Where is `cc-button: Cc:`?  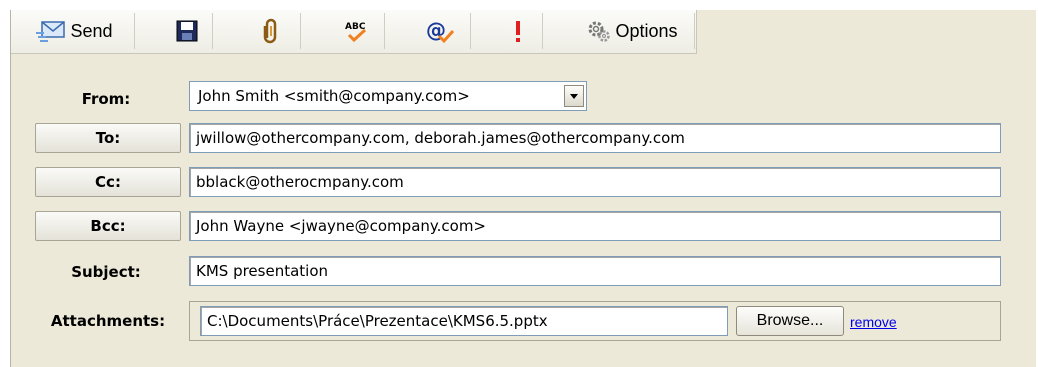 cc-button: Cc: is located at coordinates (108, 182).